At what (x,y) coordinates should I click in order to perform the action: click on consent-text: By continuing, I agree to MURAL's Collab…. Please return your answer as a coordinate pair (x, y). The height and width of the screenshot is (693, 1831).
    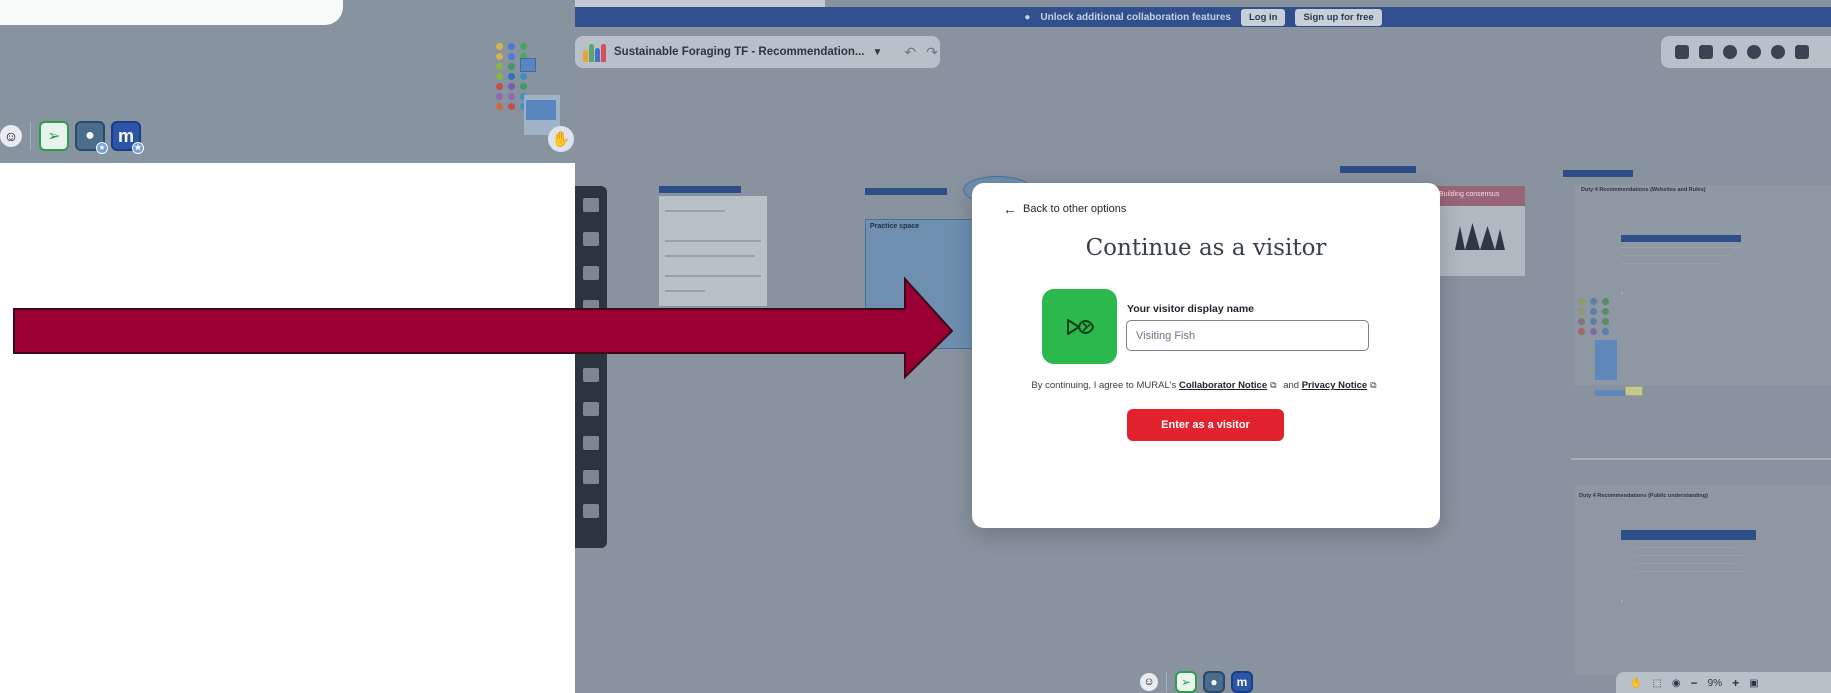
    Looking at the image, I should click on (1206, 385).